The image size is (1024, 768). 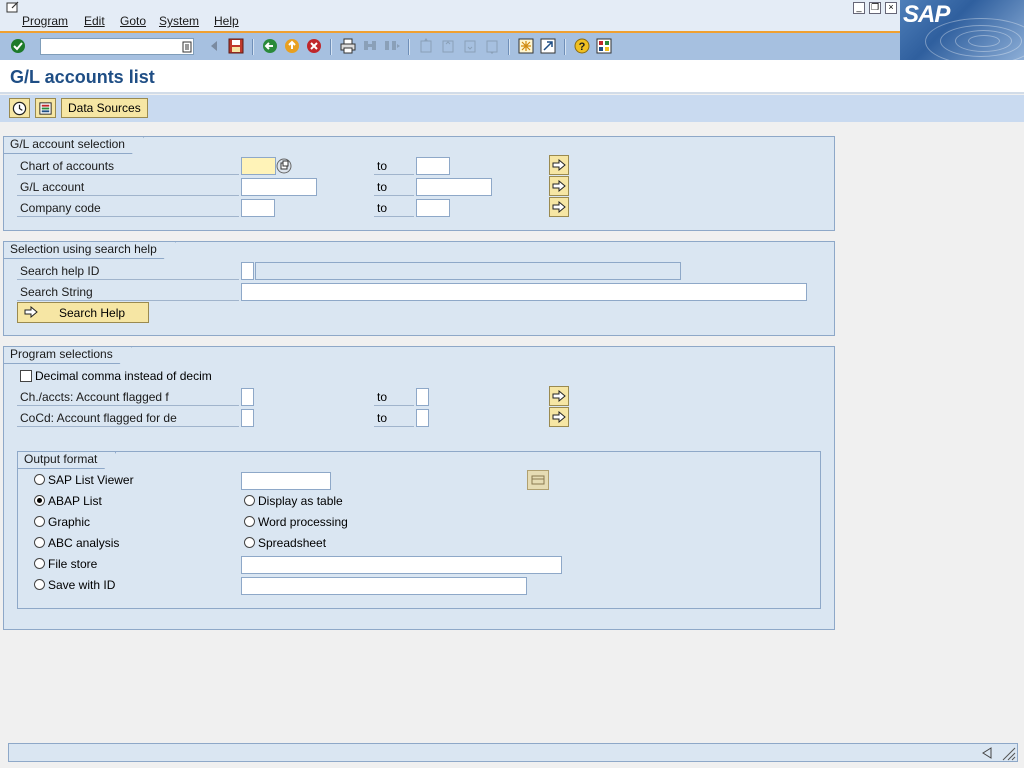 I want to click on command-history-icon, so click(x=187, y=47).